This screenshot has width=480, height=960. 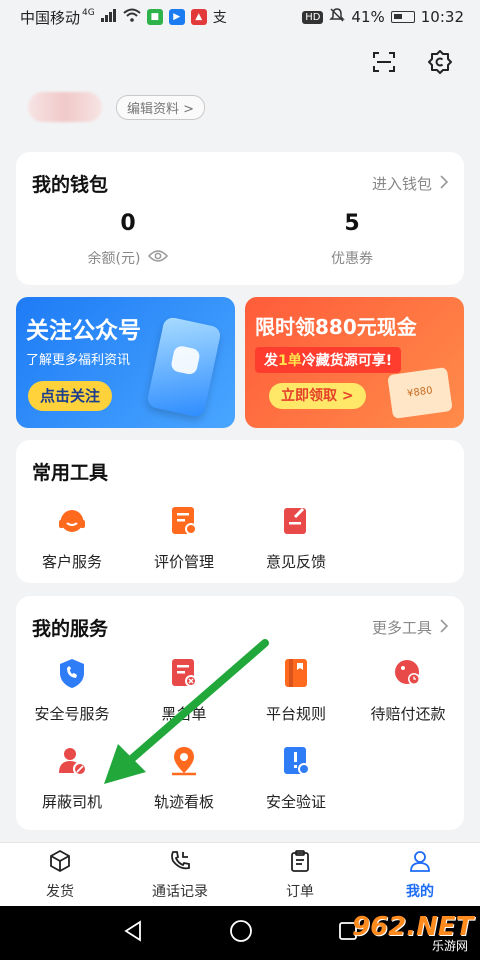 What do you see at coordinates (72, 699) in the screenshot?
I see `service-safe-number: 安全号服务` at bounding box center [72, 699].